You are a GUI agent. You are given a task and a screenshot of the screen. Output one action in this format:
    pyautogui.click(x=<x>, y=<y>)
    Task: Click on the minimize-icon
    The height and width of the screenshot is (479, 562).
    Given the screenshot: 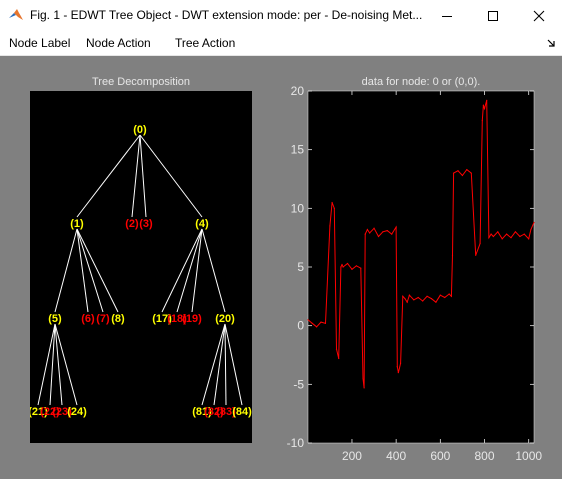 What is the action you would take?
    pyautogui.click(x=447, y=16)
    